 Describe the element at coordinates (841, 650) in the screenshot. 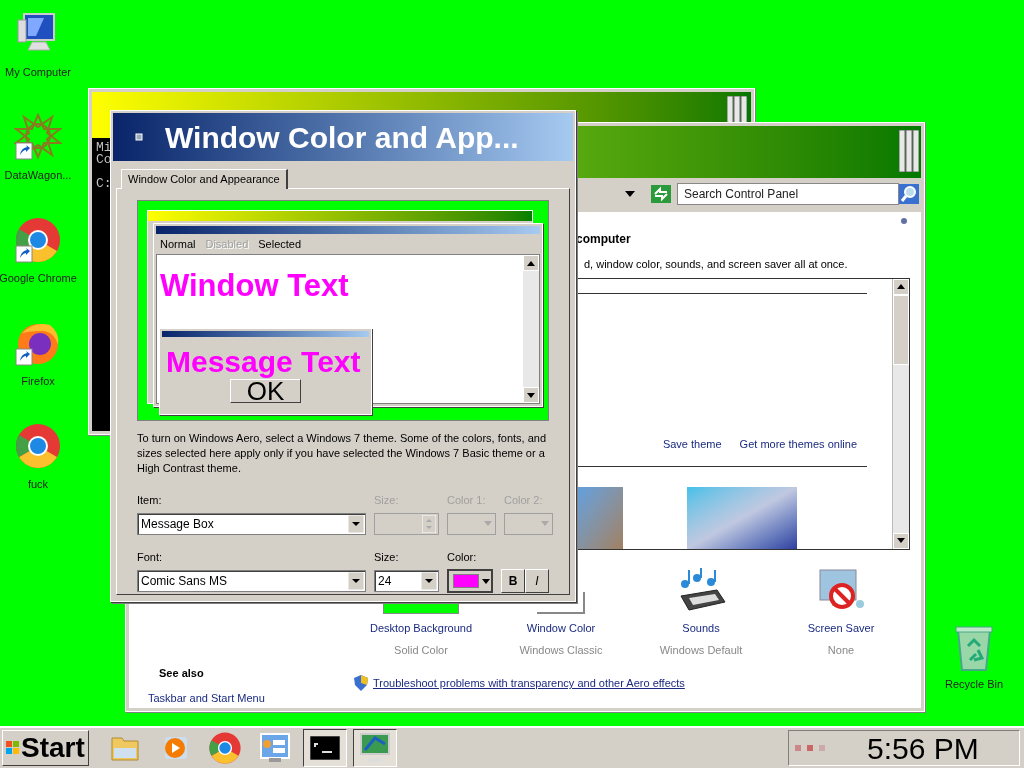

I see `setting-value: None` at that location.